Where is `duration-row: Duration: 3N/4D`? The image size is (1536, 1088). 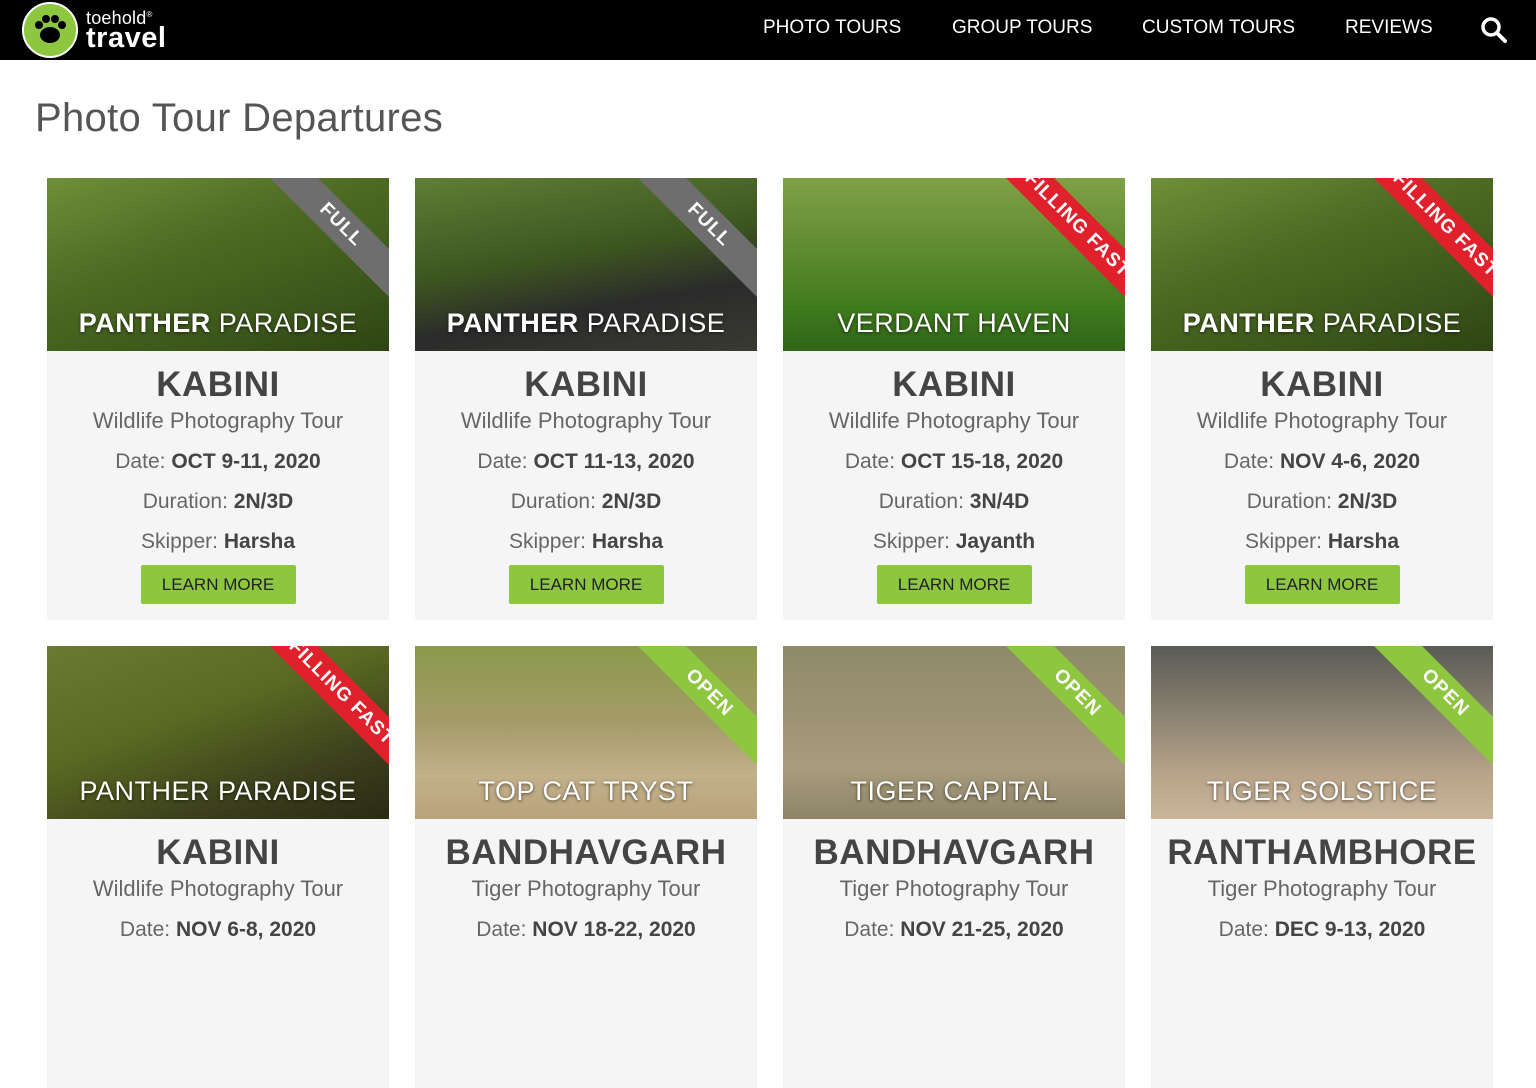
duration-row: Duration: 3N/4D is located at coordinates (954, 501).